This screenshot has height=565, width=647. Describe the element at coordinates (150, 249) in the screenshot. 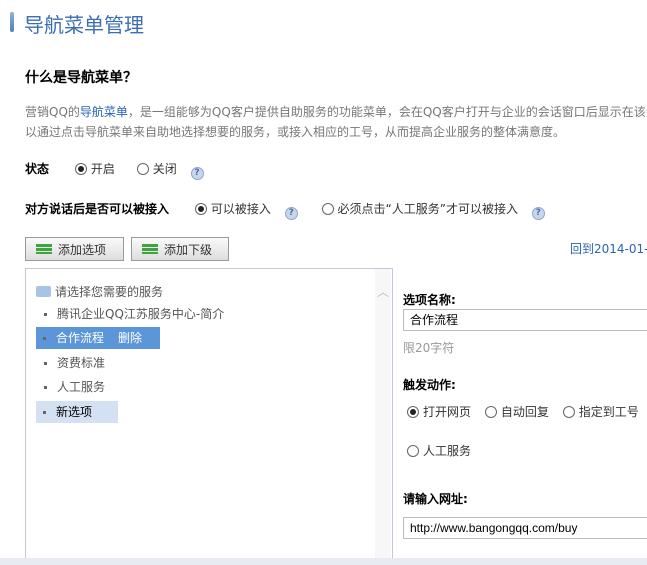

I see `sublist-icon` at that location.